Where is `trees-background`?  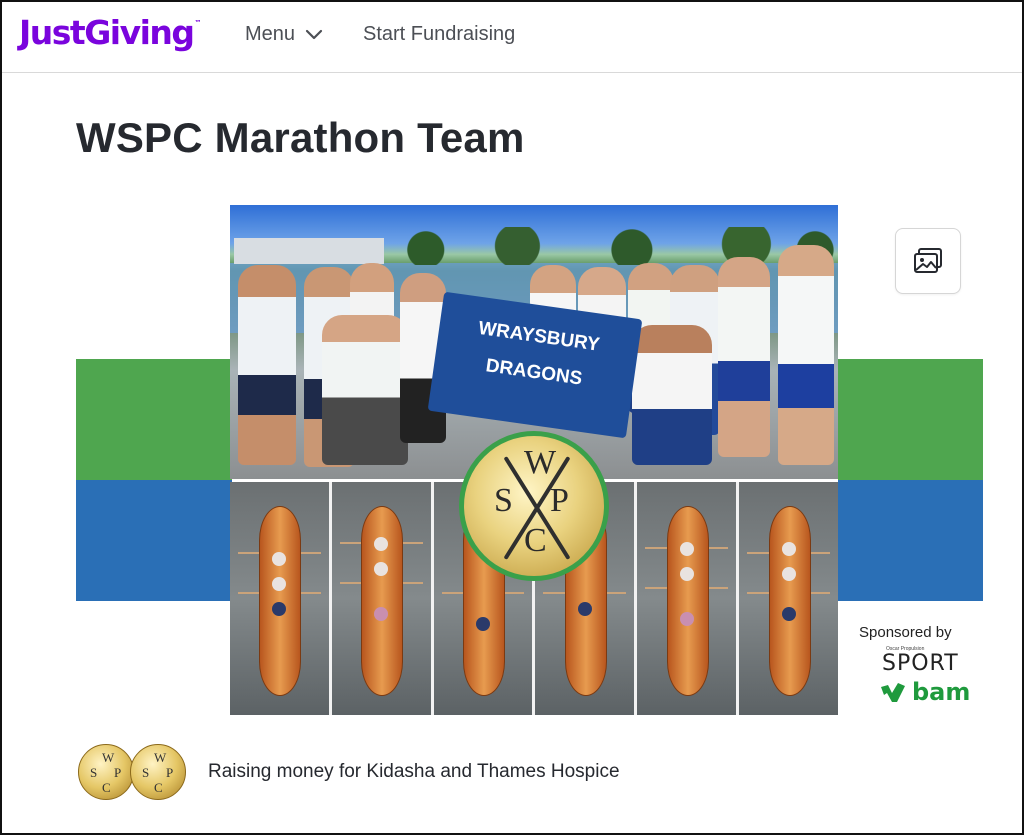
trees-background is located at coordinates (609, 246).